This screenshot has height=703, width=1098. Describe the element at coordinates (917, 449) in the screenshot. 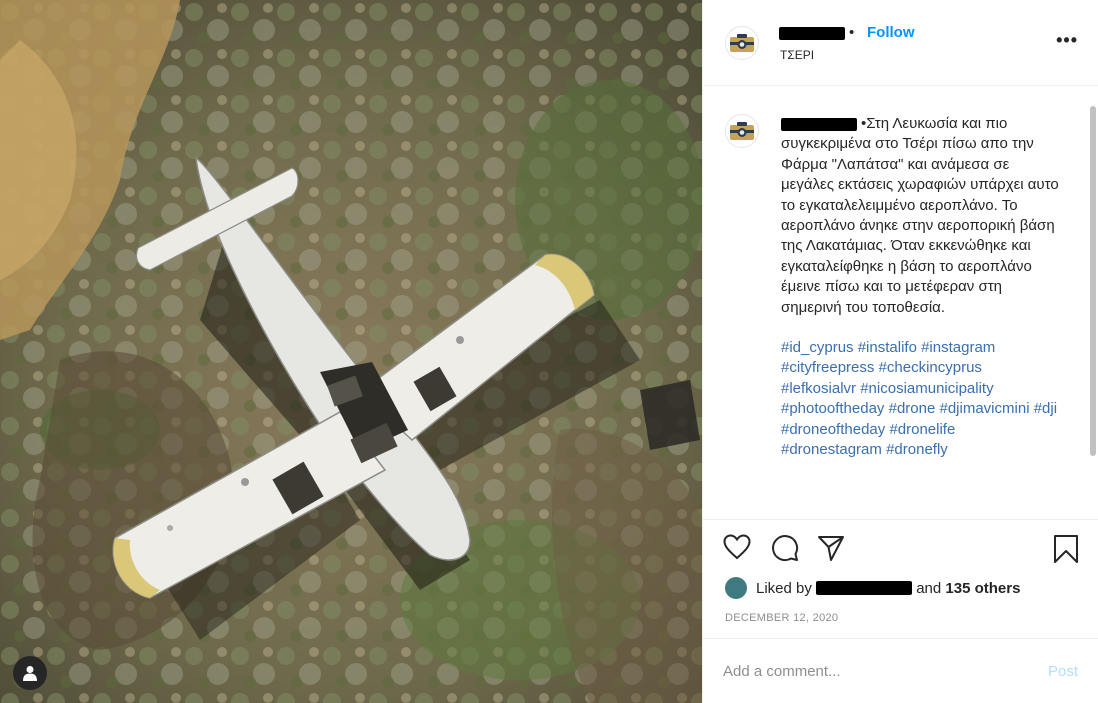

I see `hashtag-link: #dronefly` at that location.